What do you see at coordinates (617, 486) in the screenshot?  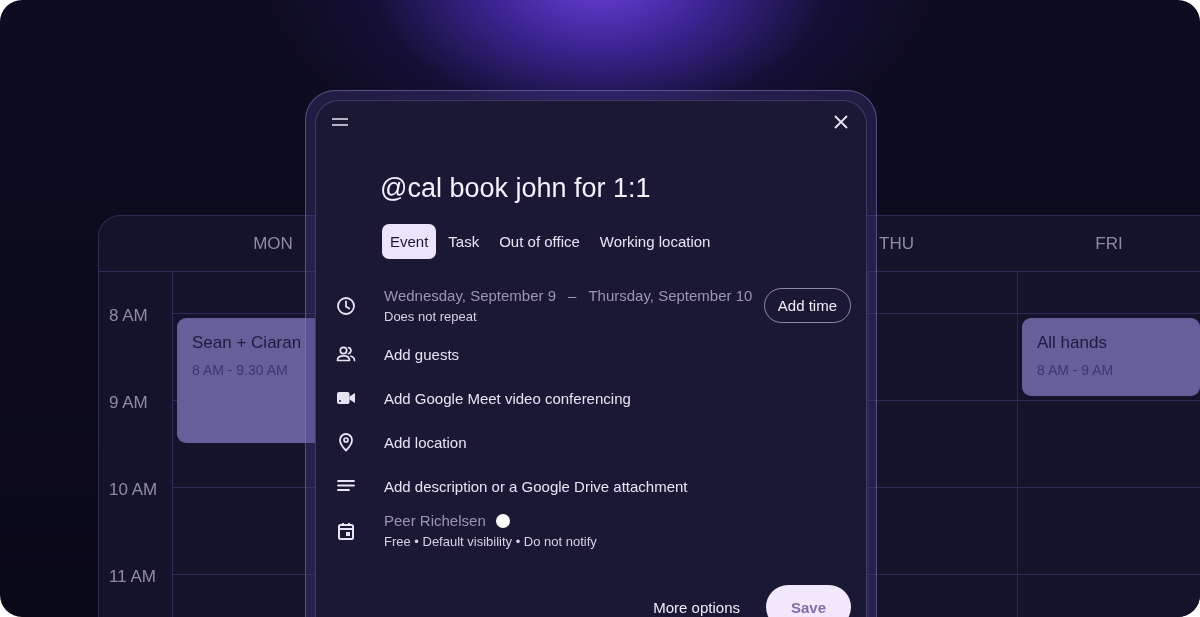 I see `option-label: Add description or a Google Drive attachment` at bounding box center [617, 486].